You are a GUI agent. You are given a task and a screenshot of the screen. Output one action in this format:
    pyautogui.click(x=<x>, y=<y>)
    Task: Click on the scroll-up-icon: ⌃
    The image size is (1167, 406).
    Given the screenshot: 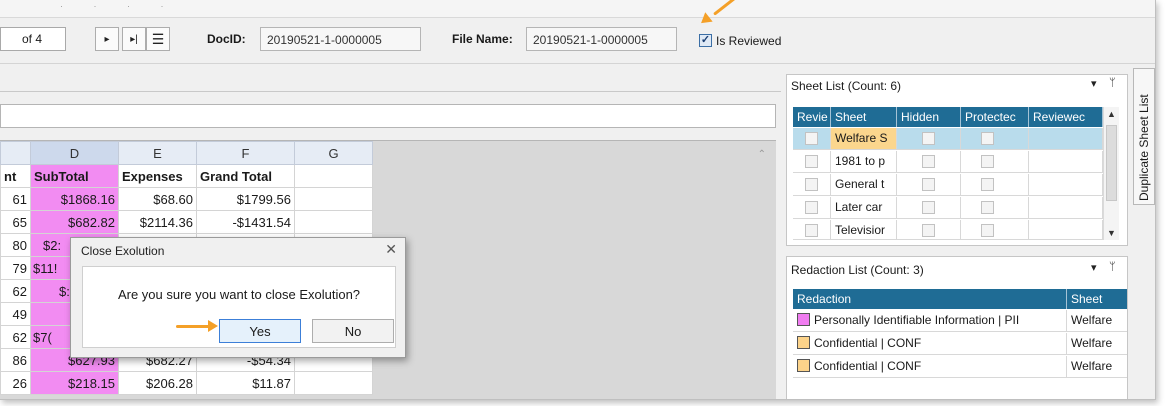 What is the action you would take?
    pyautogui.click(x=762, y=154)
    